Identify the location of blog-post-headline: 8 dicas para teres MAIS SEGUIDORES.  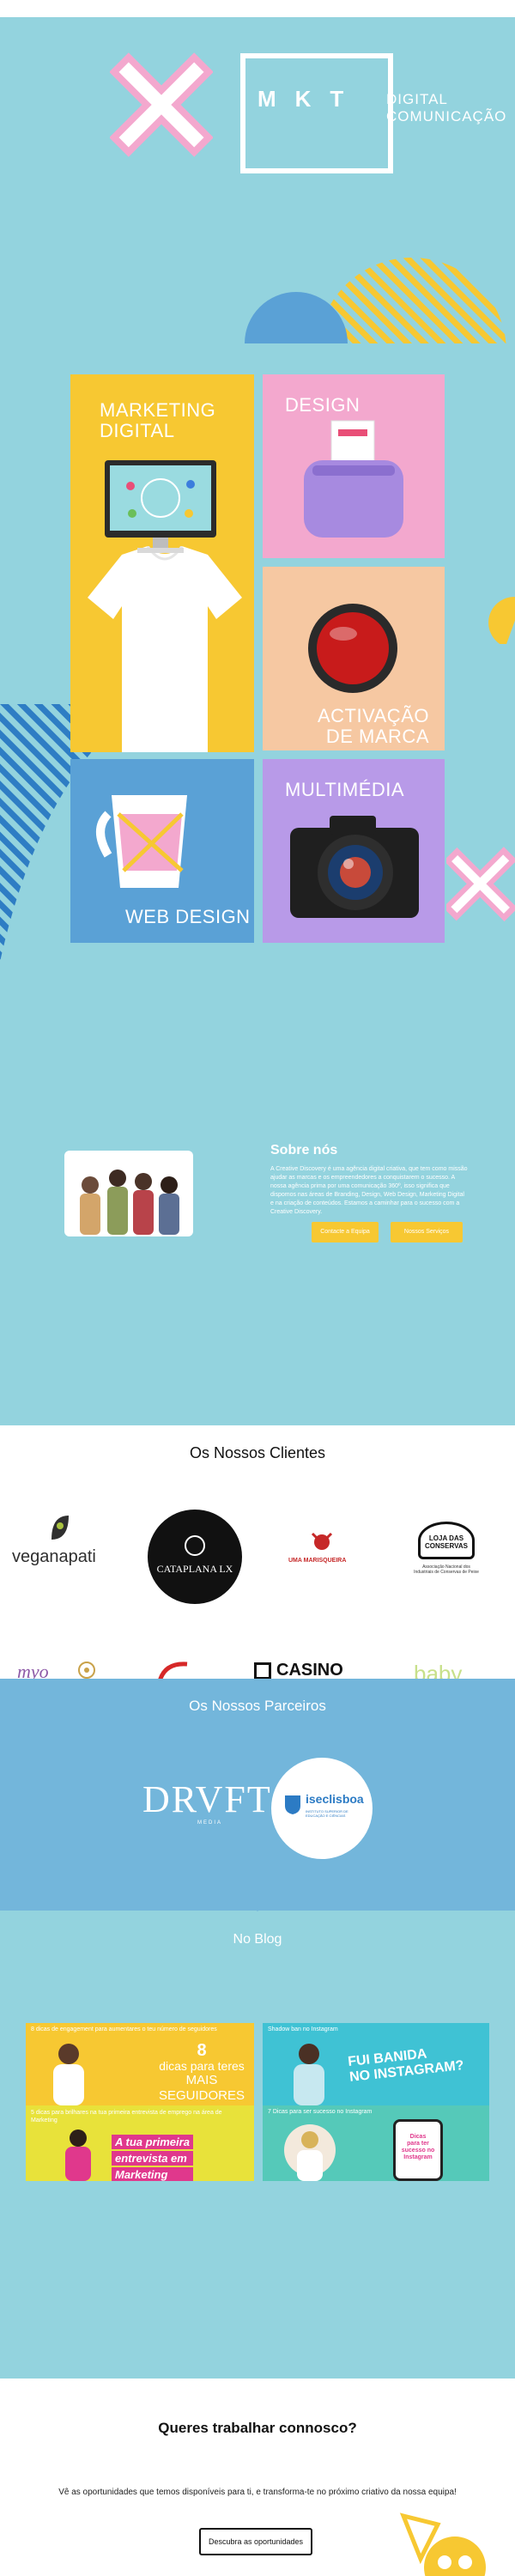
(201, 2073).